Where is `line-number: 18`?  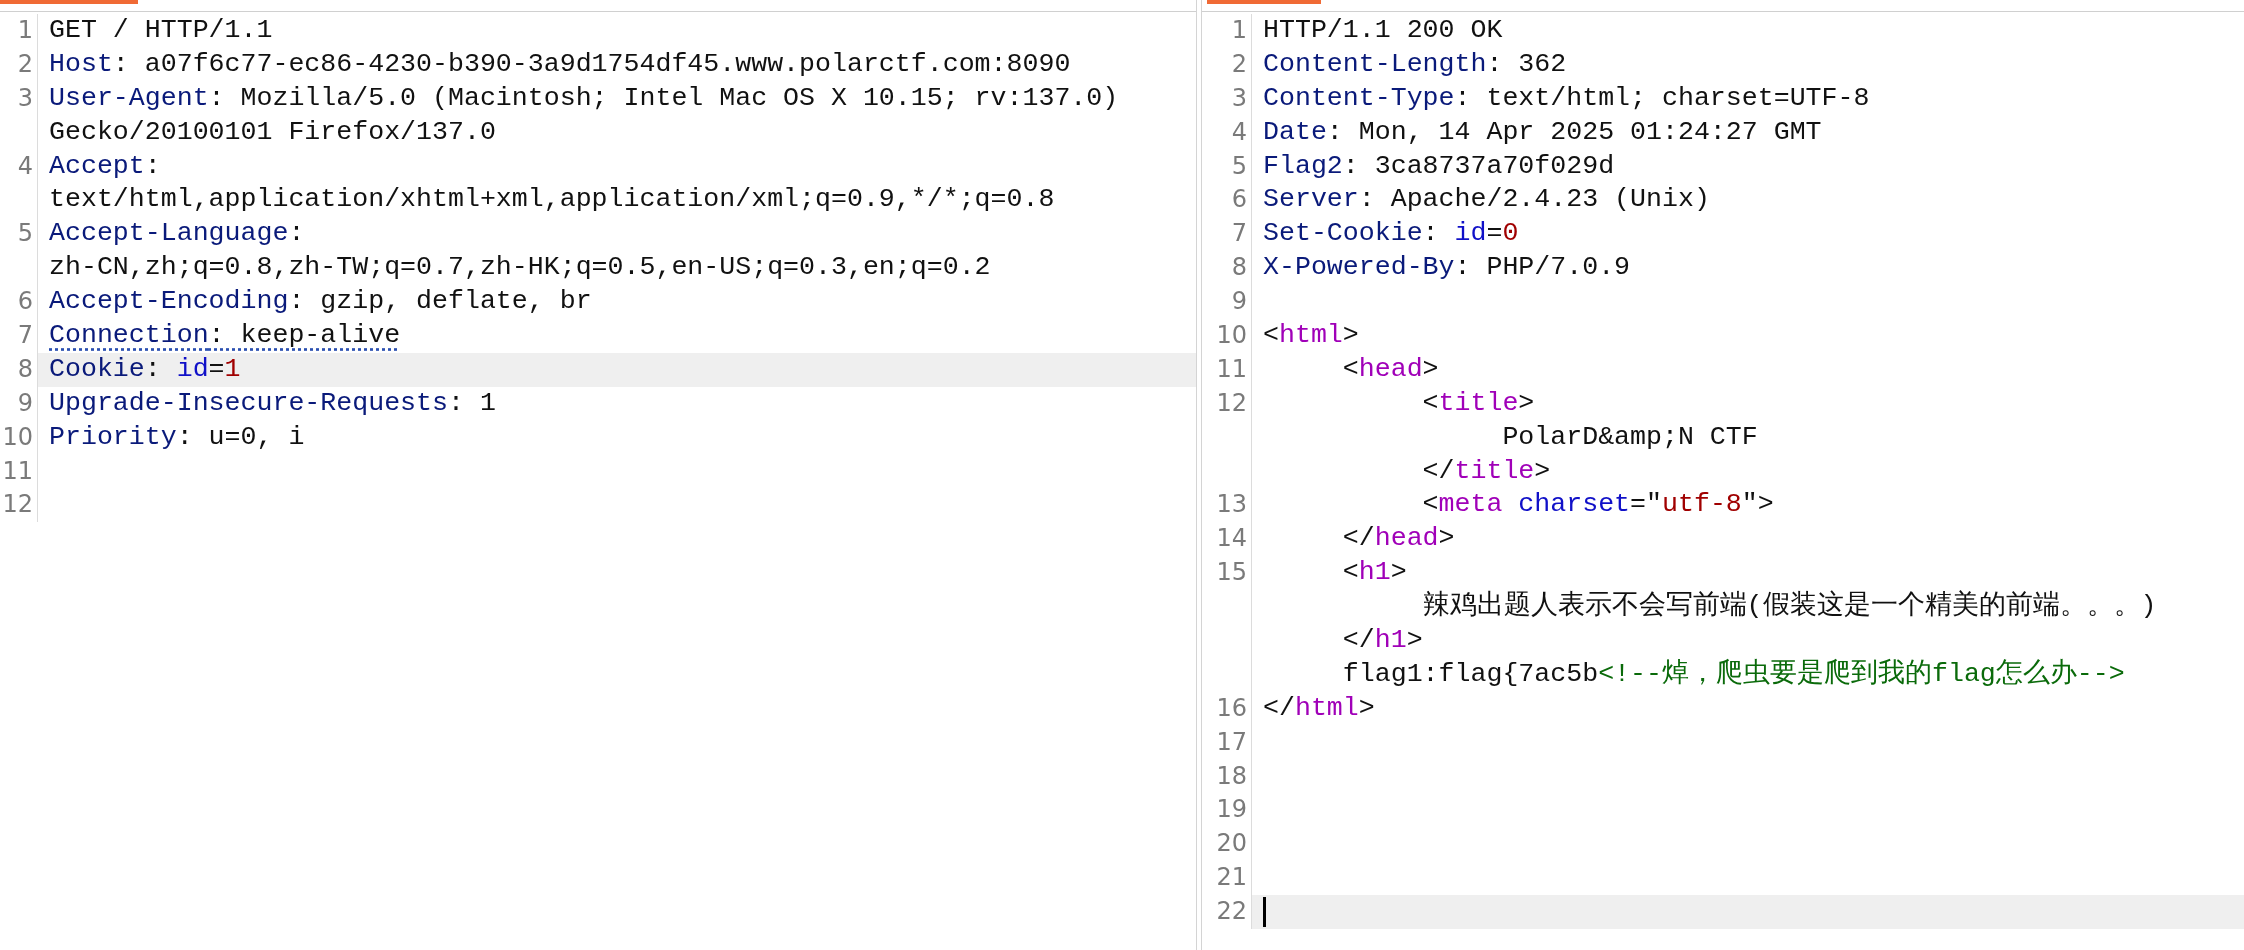
line-number: 18 is located at coordinates (1231, 776).